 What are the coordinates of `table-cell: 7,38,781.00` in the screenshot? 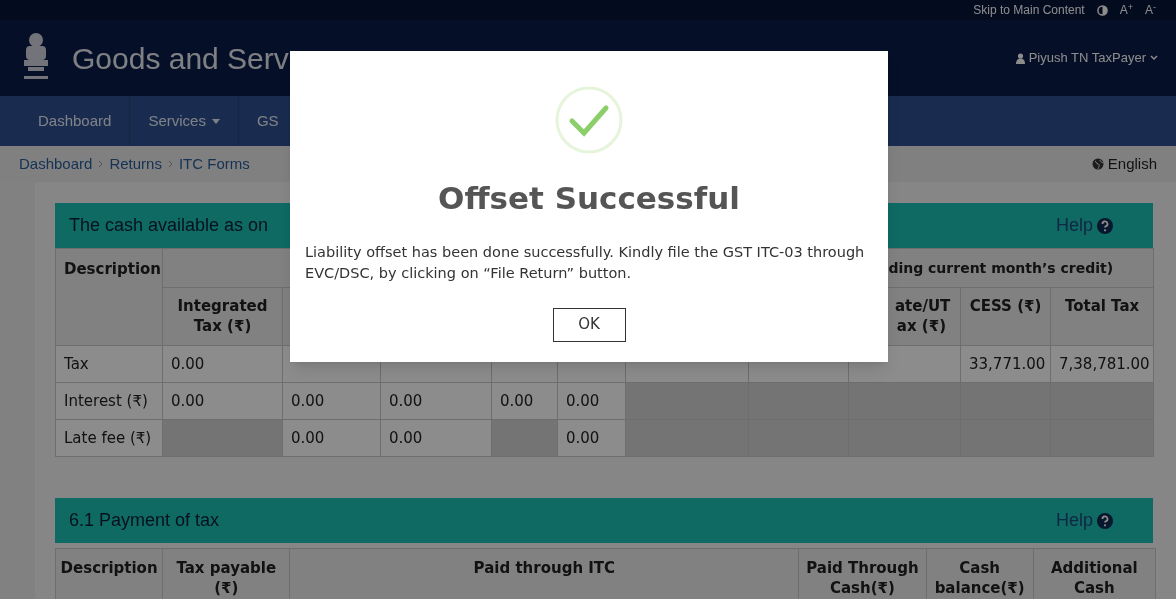 It's located at (1102, 364).